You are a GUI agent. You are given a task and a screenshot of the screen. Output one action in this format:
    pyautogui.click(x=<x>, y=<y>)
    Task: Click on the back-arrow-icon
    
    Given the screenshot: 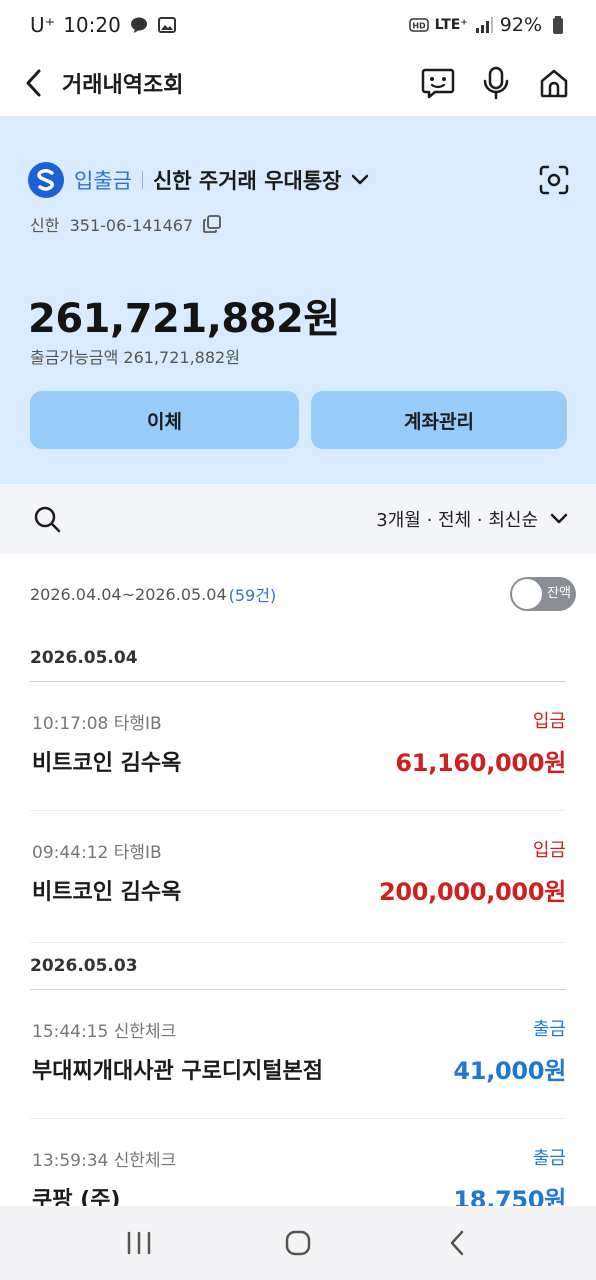 What is the action you would take?
    pyautogui.click(x=33, y=83)
    